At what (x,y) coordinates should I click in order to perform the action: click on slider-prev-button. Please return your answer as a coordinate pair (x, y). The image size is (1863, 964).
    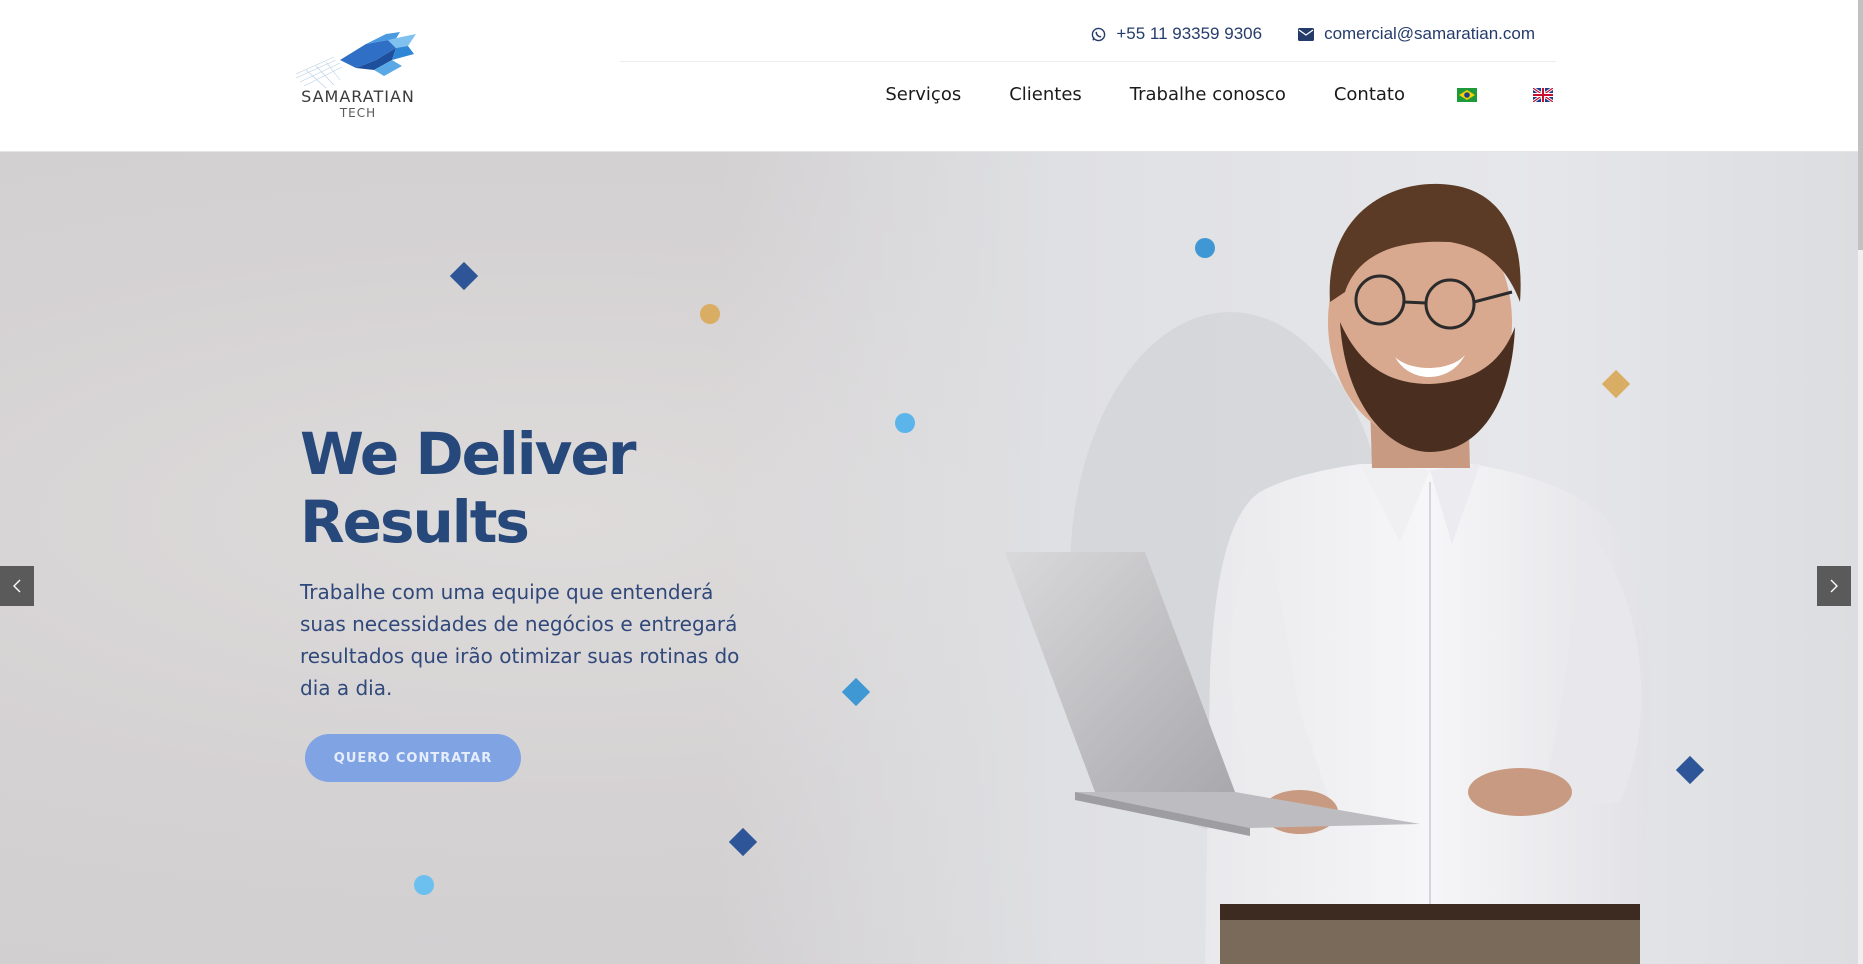
    Looking at the image, I should click on (17, 586).